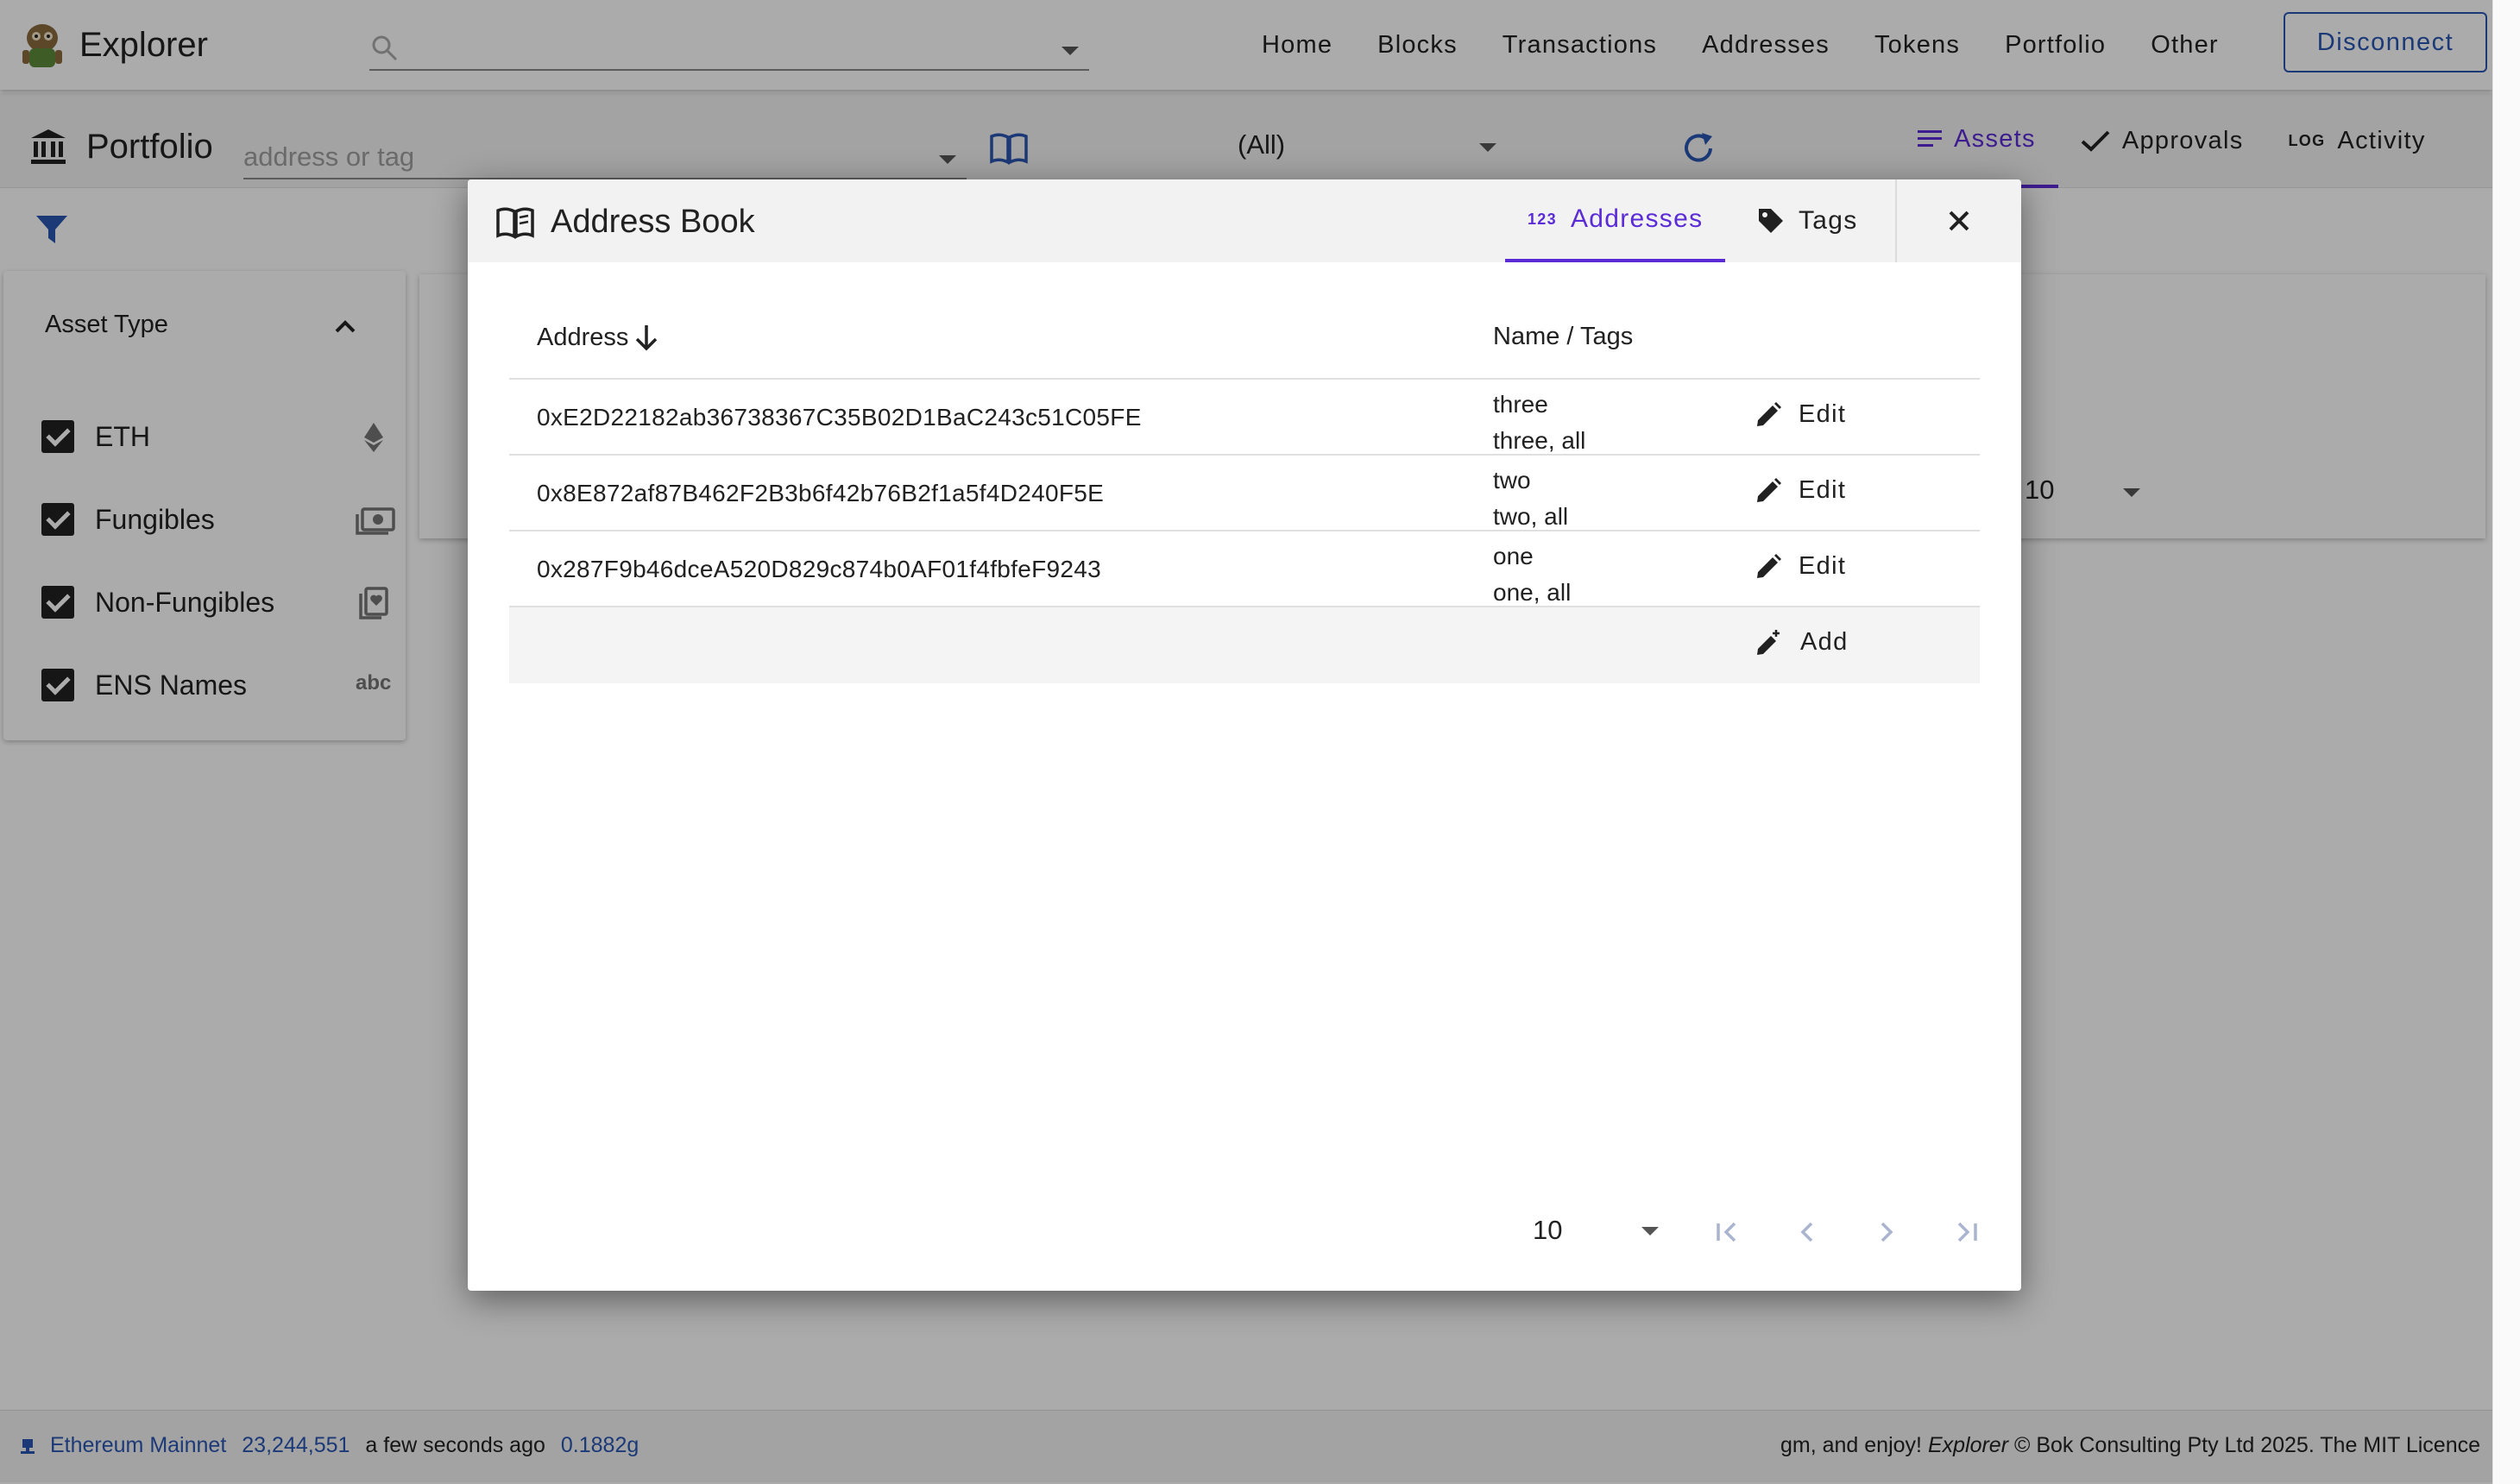 This screenshot has width=2520, height=1484. I want to click on add-label: Add, so click(1825, 642).